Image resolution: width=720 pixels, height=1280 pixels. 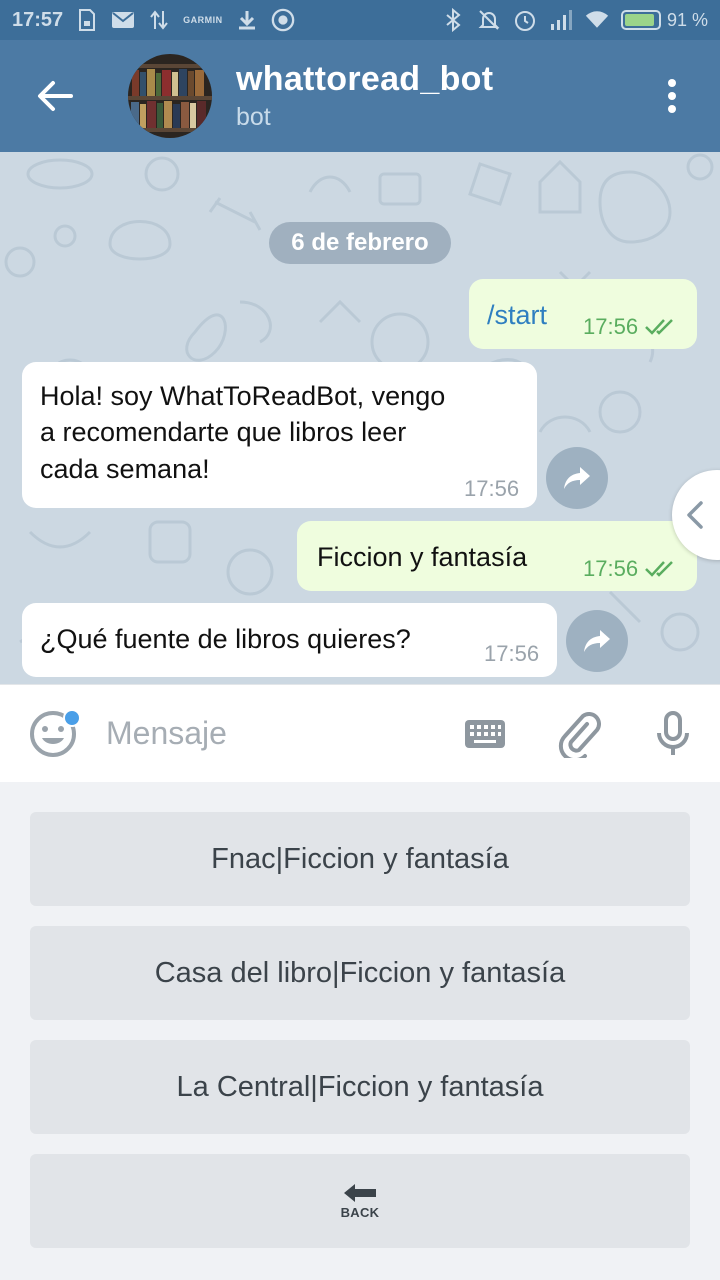 I want to click on message-input-bar: Mensaje, so click(x=360, y=733).